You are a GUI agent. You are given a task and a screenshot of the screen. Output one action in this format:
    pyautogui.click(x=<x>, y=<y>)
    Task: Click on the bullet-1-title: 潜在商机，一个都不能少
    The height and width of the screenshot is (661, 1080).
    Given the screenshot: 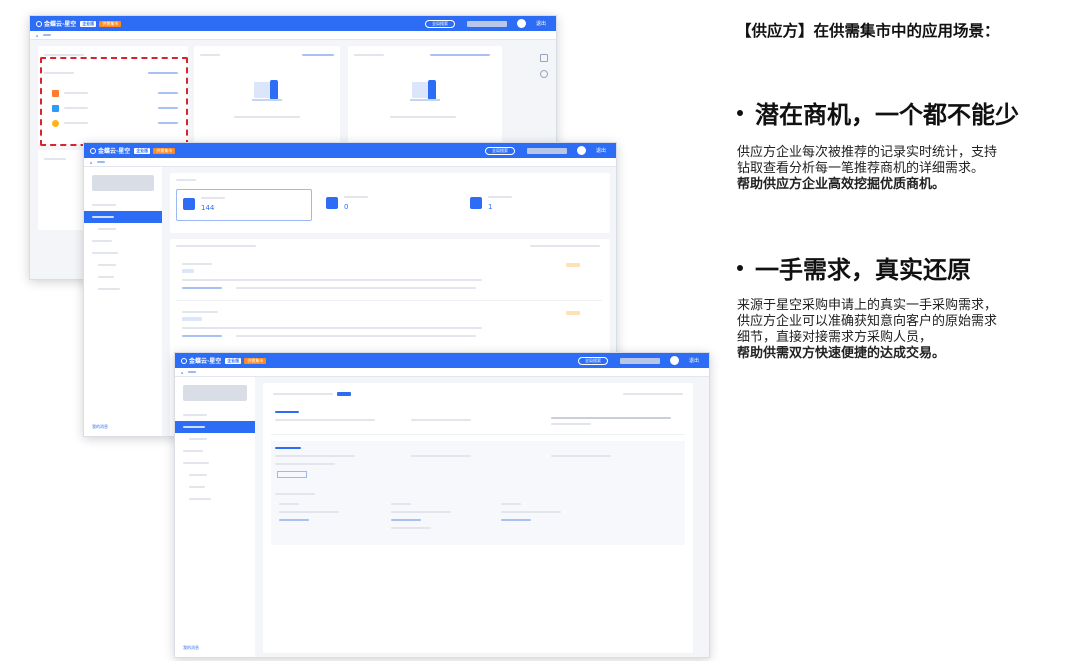 What is the action you would take?
    pyautogui.click(x=878, y=112)
    